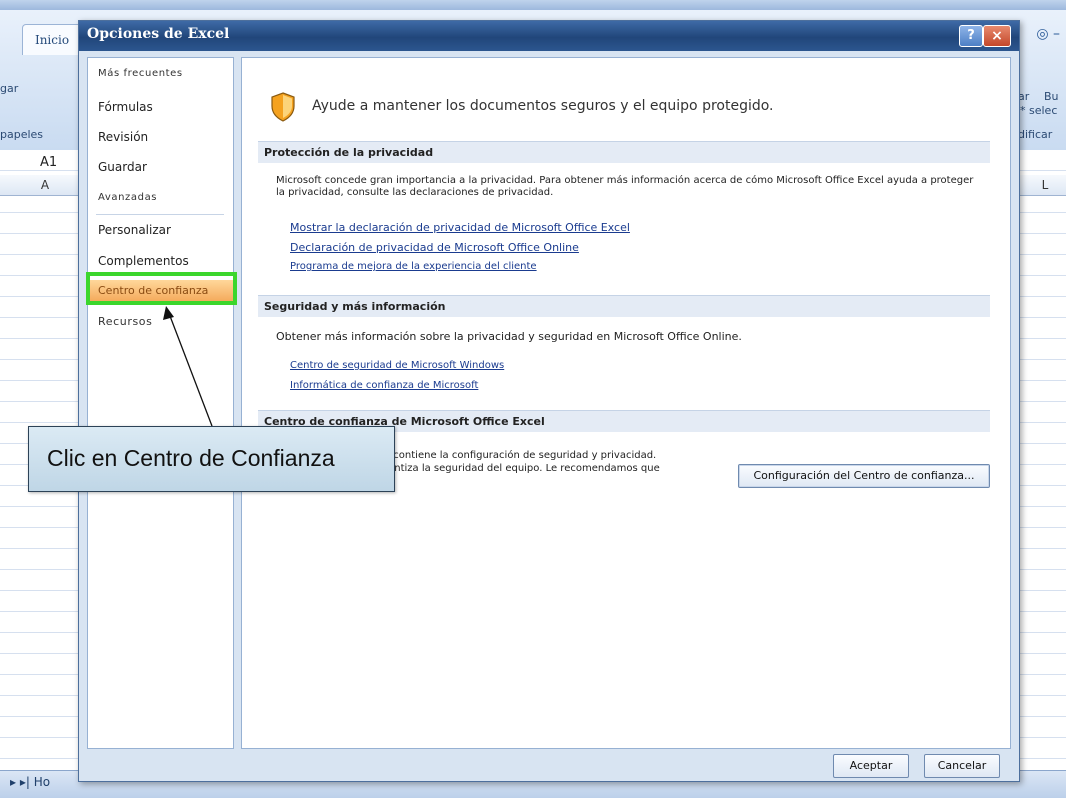 This screenshot has height=798, width=1066. I want to click on nav-item-mas-frecuentes: Más frecuentes, so click(140, 73).